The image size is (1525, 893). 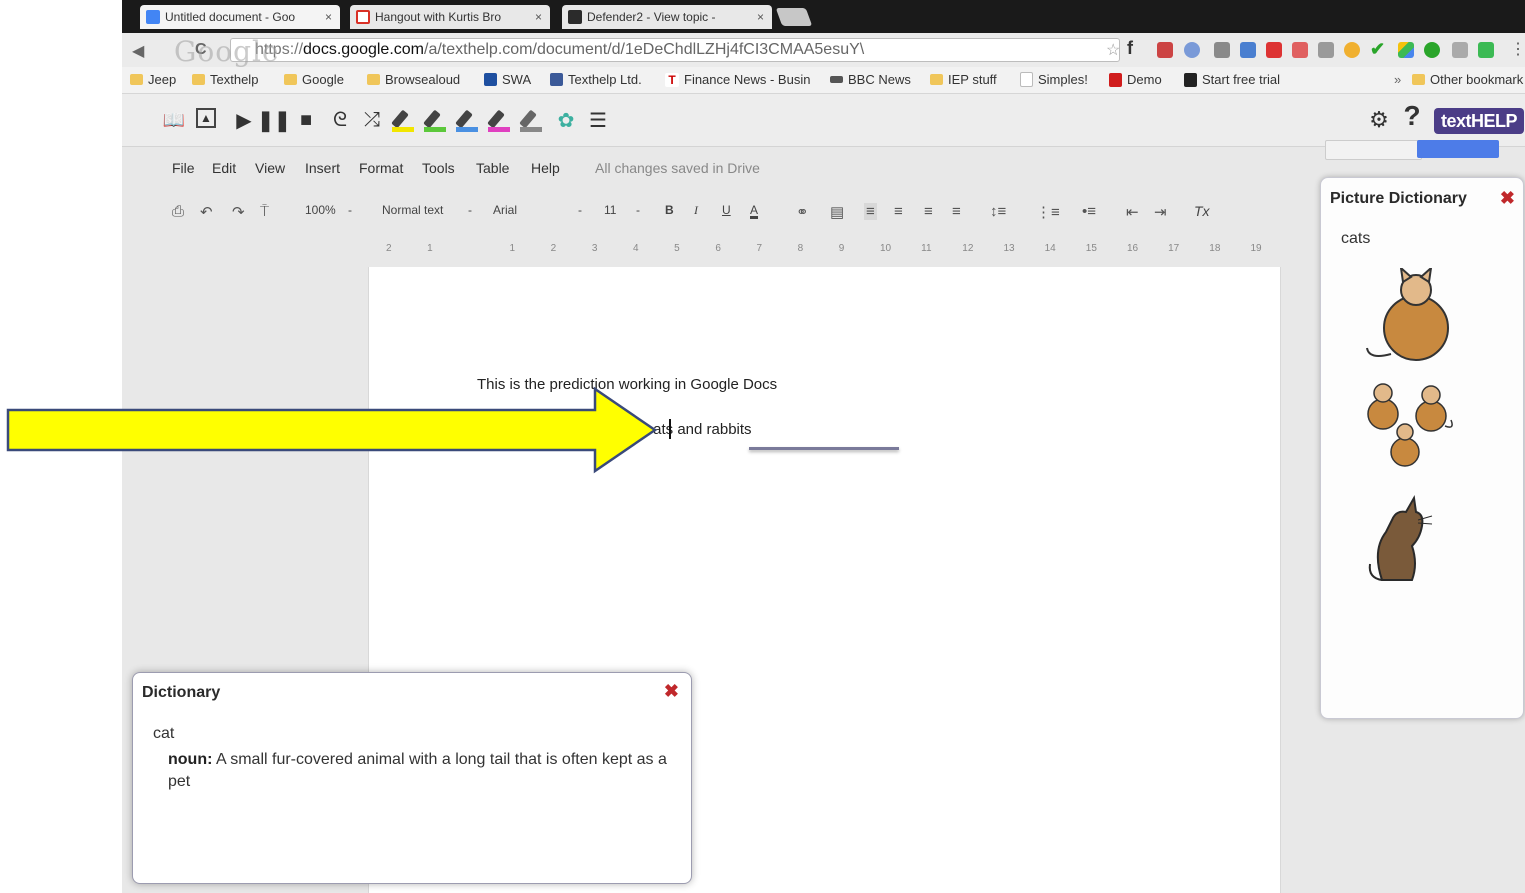 I want to click on comments-button, so click(x=1373, y=150).